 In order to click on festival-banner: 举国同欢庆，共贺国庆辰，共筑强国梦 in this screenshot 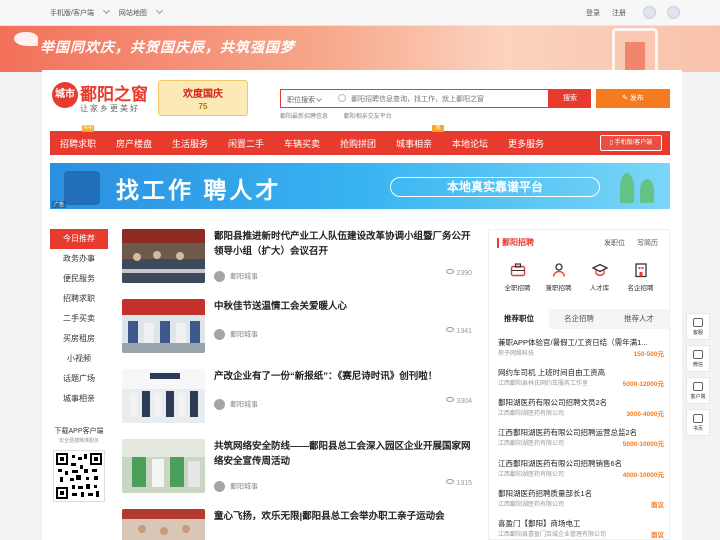, I will do `click(360, 49)`.